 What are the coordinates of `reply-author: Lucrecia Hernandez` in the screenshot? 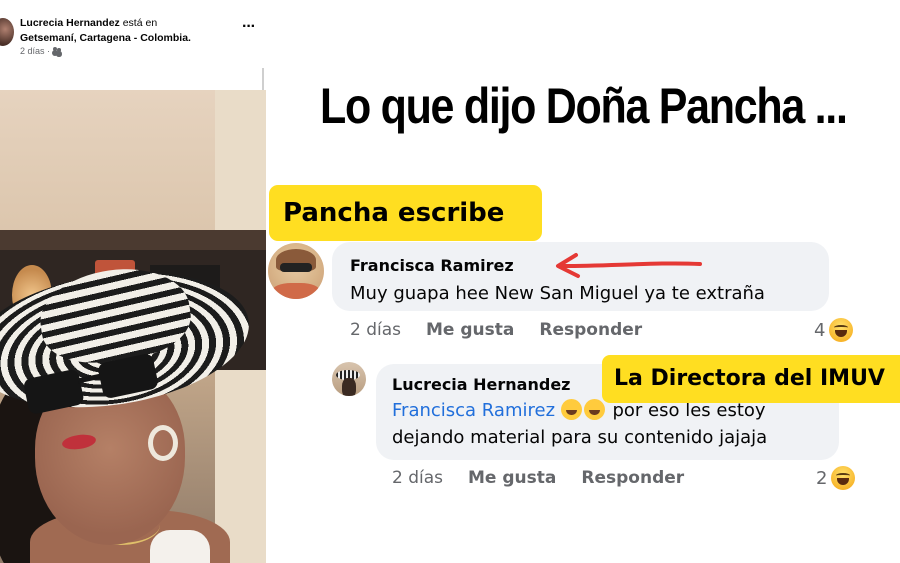 It's located at (481, 384).